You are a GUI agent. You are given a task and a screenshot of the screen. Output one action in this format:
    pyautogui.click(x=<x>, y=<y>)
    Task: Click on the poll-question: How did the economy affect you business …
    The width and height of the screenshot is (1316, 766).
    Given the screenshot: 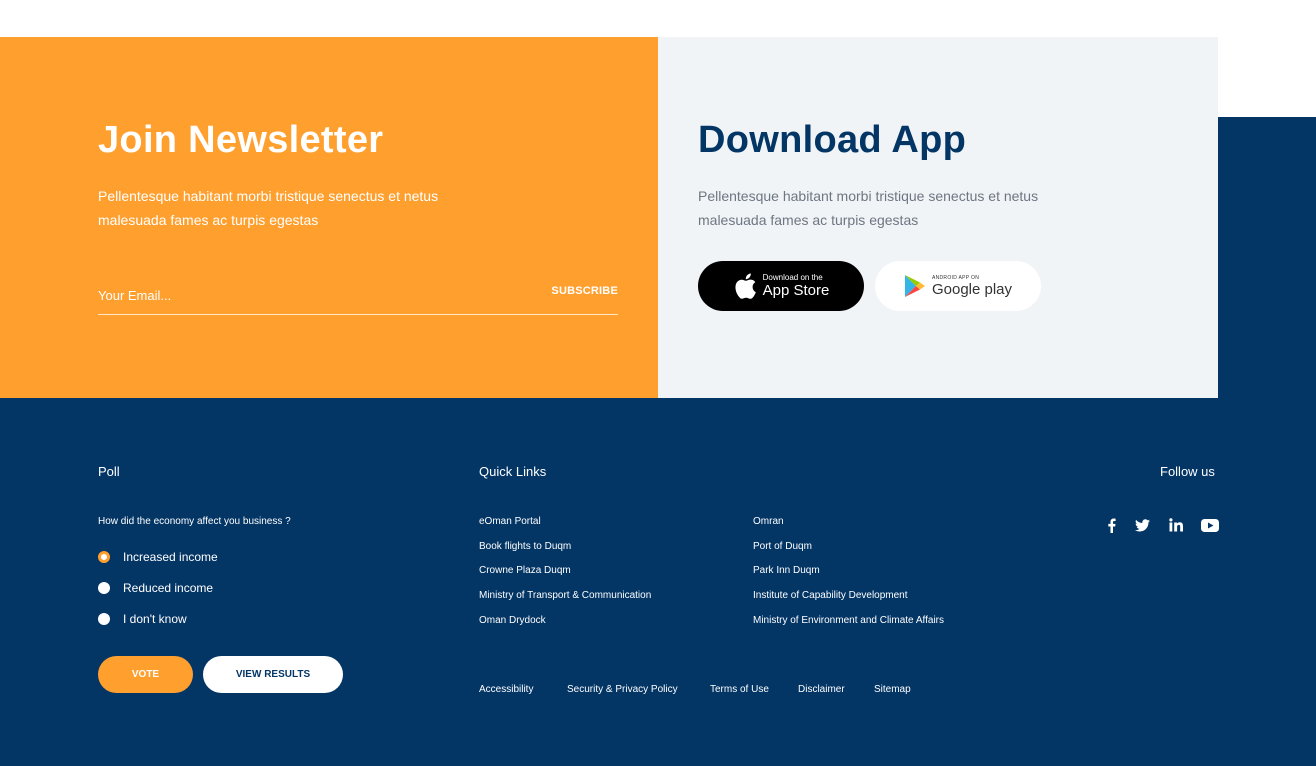 What is the action you would take?
    pyautogui.click(x=194, y=521)
    